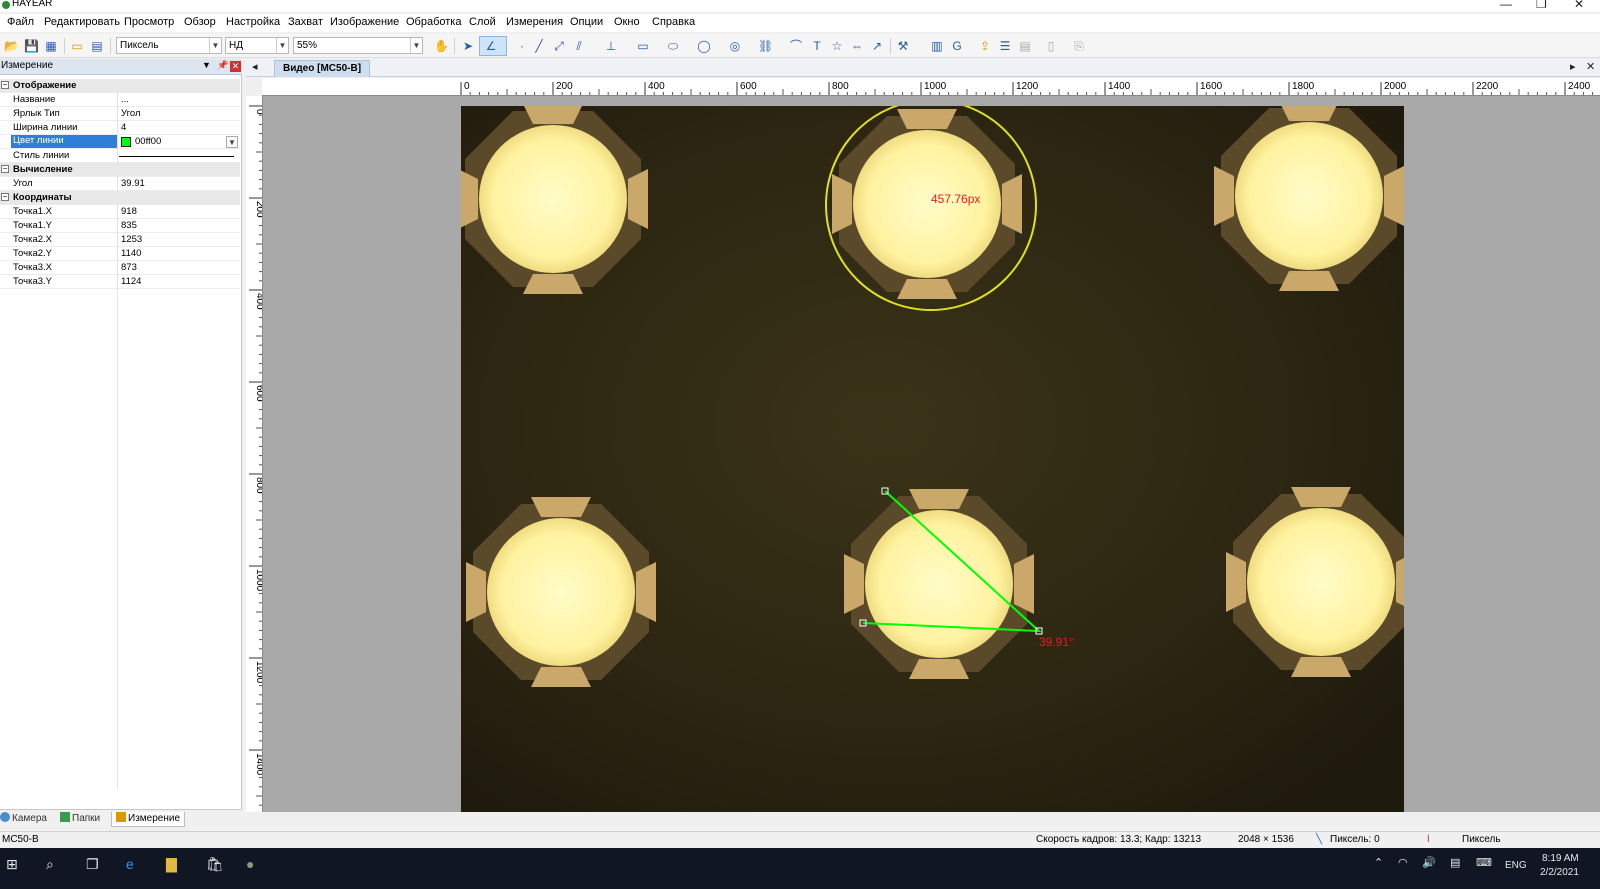 This screenshot has height=889, width=1600. What do you see at coordinates (704, 46) in the screenshot?
I see `circle-icon: ◯` at bounding box center [704, 46].